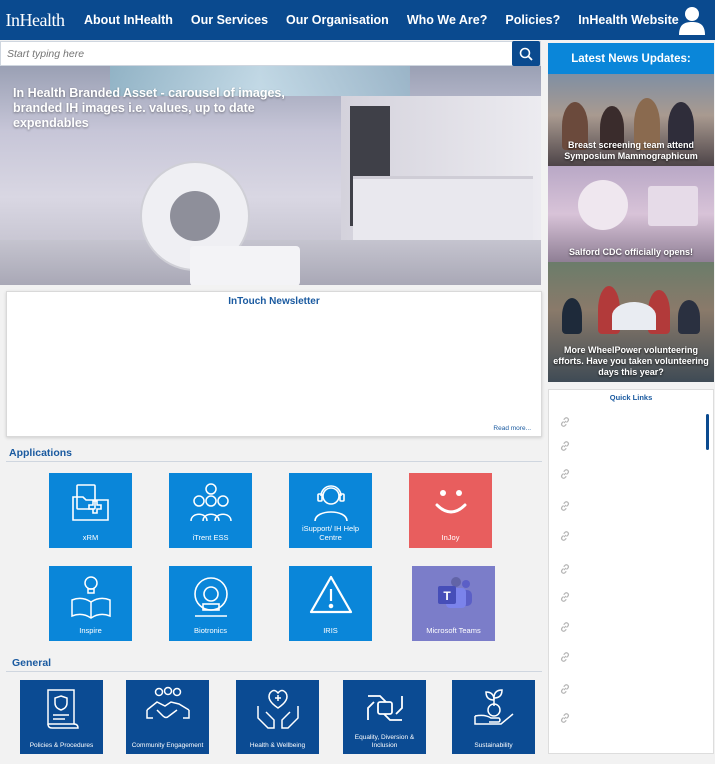 The height and width of the screenshot is (764, 715). I want to click on nav-services: Our Services, so click(229, 20).